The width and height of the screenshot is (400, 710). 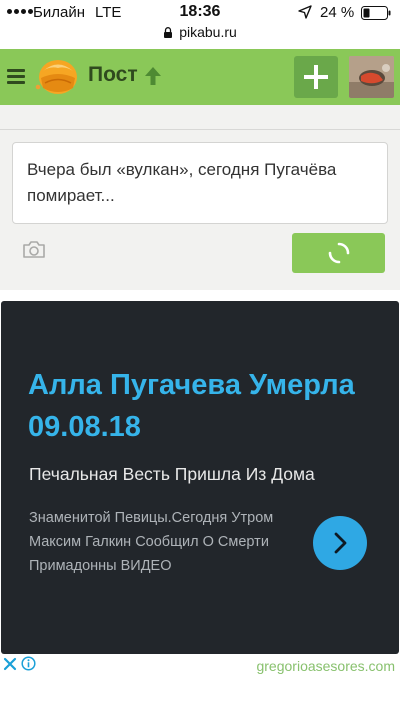 I want to click on address-bar: pikabu.ru, so click(x=200, y=32).